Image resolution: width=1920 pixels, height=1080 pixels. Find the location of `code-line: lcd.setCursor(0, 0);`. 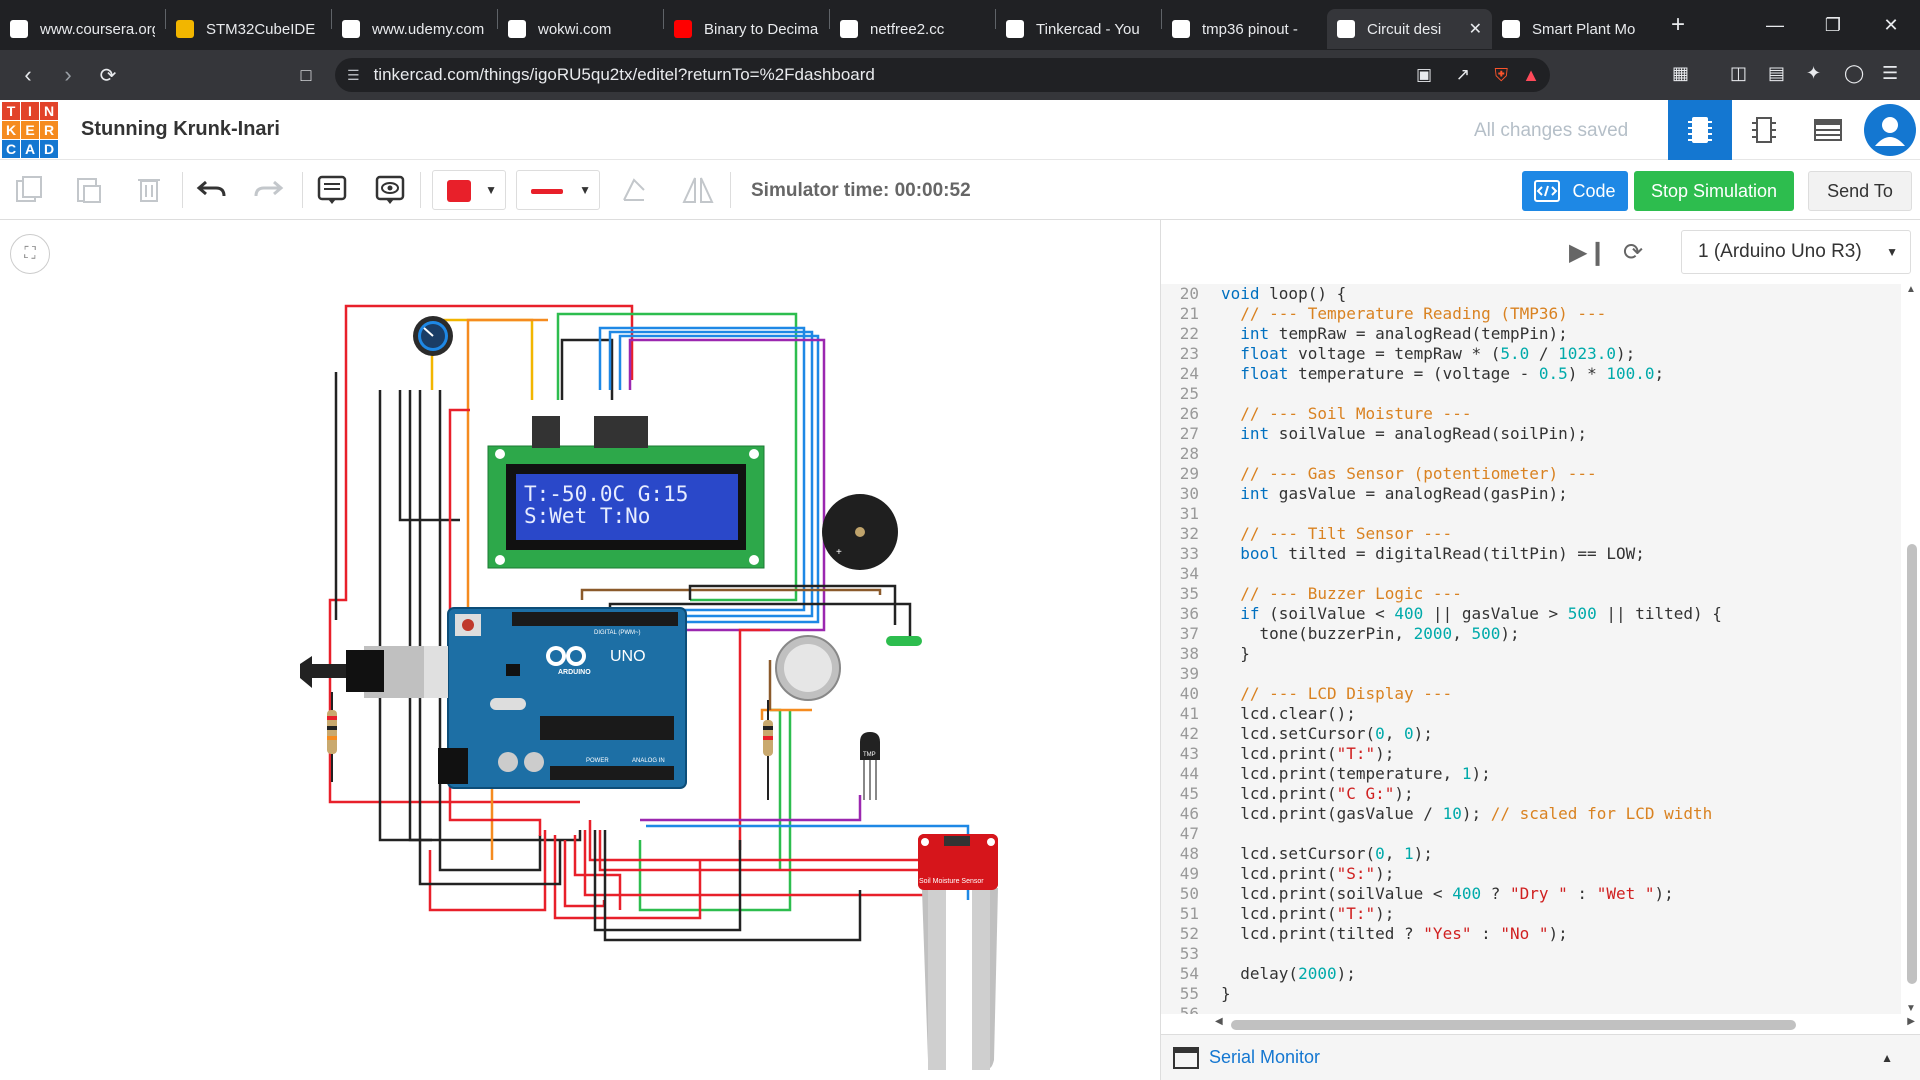

code-line: lcd.setCursor(0, 0); is located at coordinates (1471, 734).